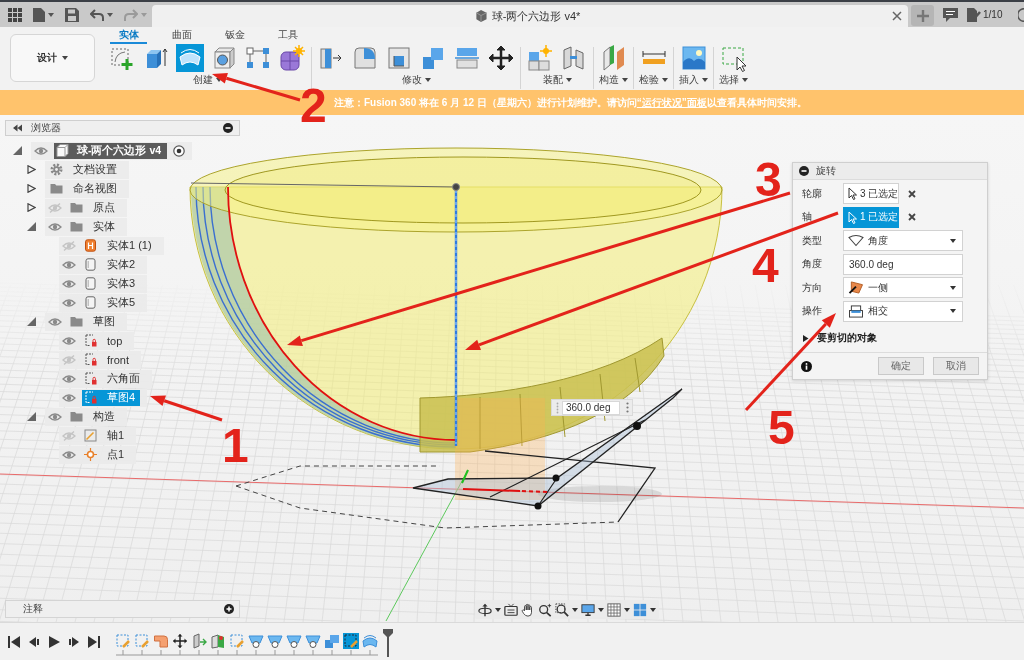 The width and height of the screenshot is (1024, 660). Describe the element at coordinates (511, 609) in the screenshot. I see `look-at-icon` at that location.